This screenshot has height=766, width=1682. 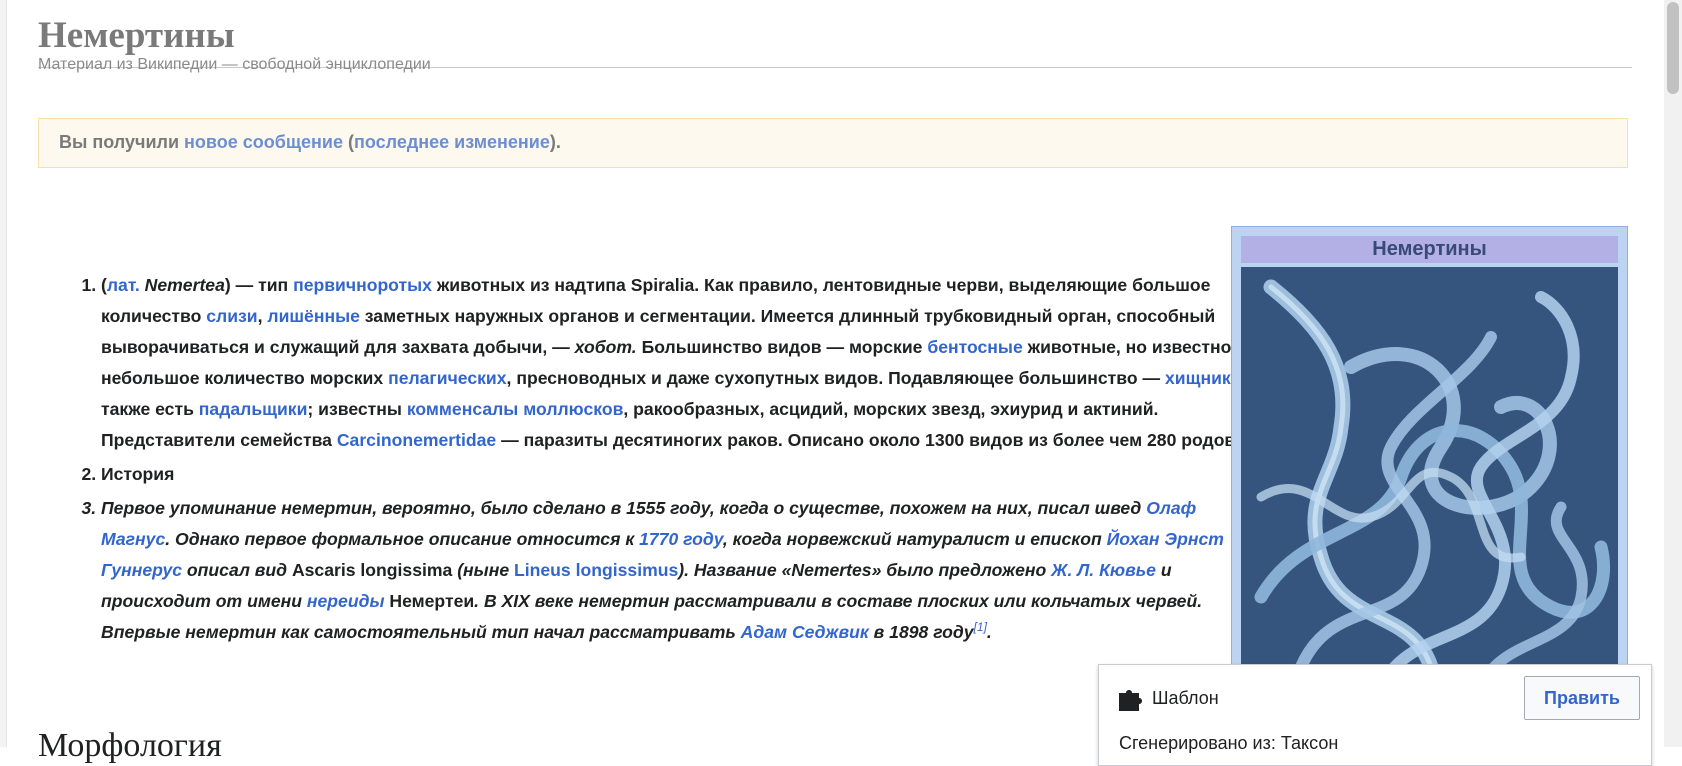 I want to click on scrollbar-thumb, so click(x=1673, y=48).